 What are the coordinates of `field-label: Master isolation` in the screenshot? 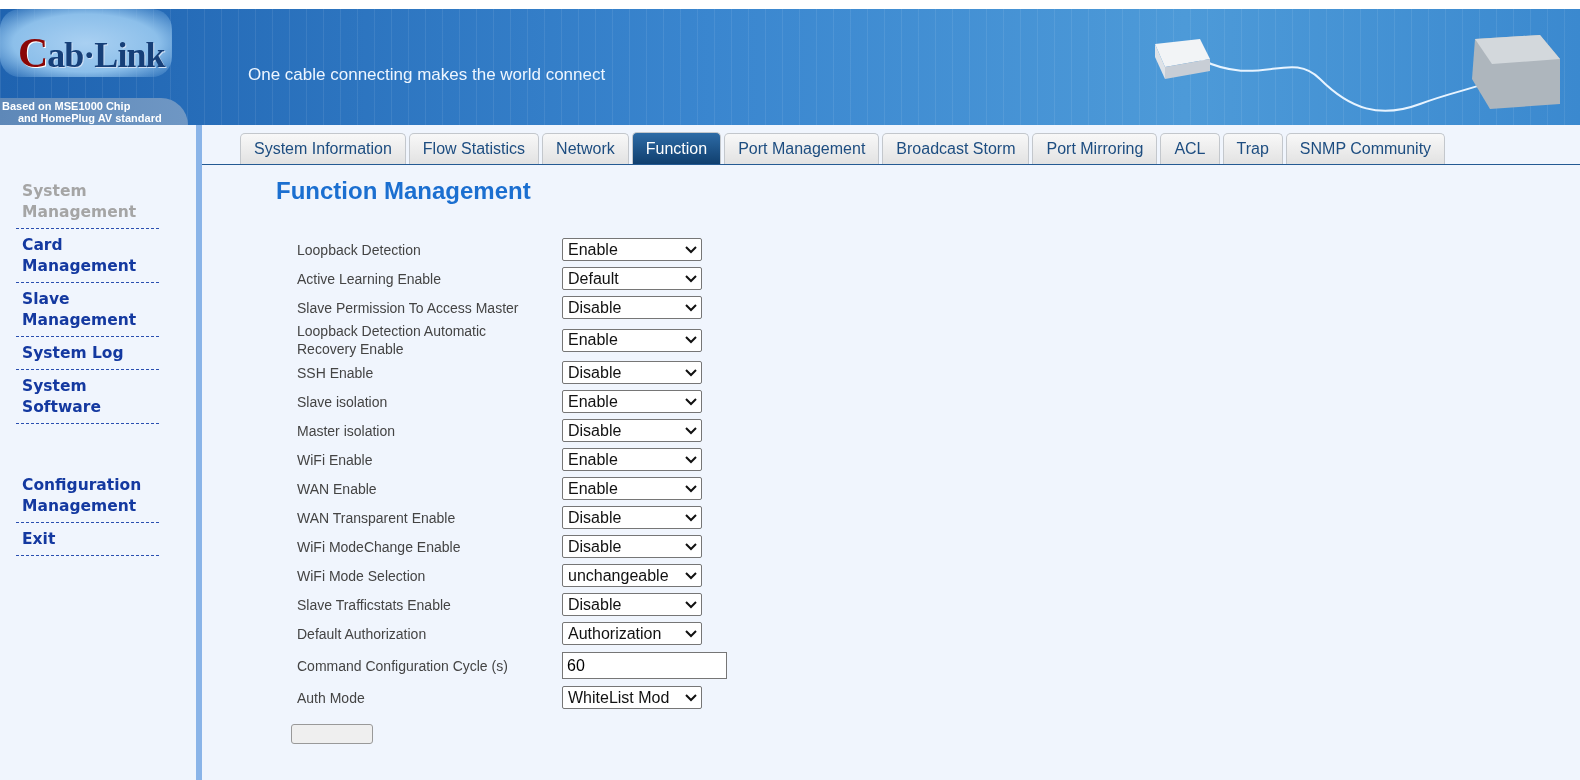 It's located at (347, 430).